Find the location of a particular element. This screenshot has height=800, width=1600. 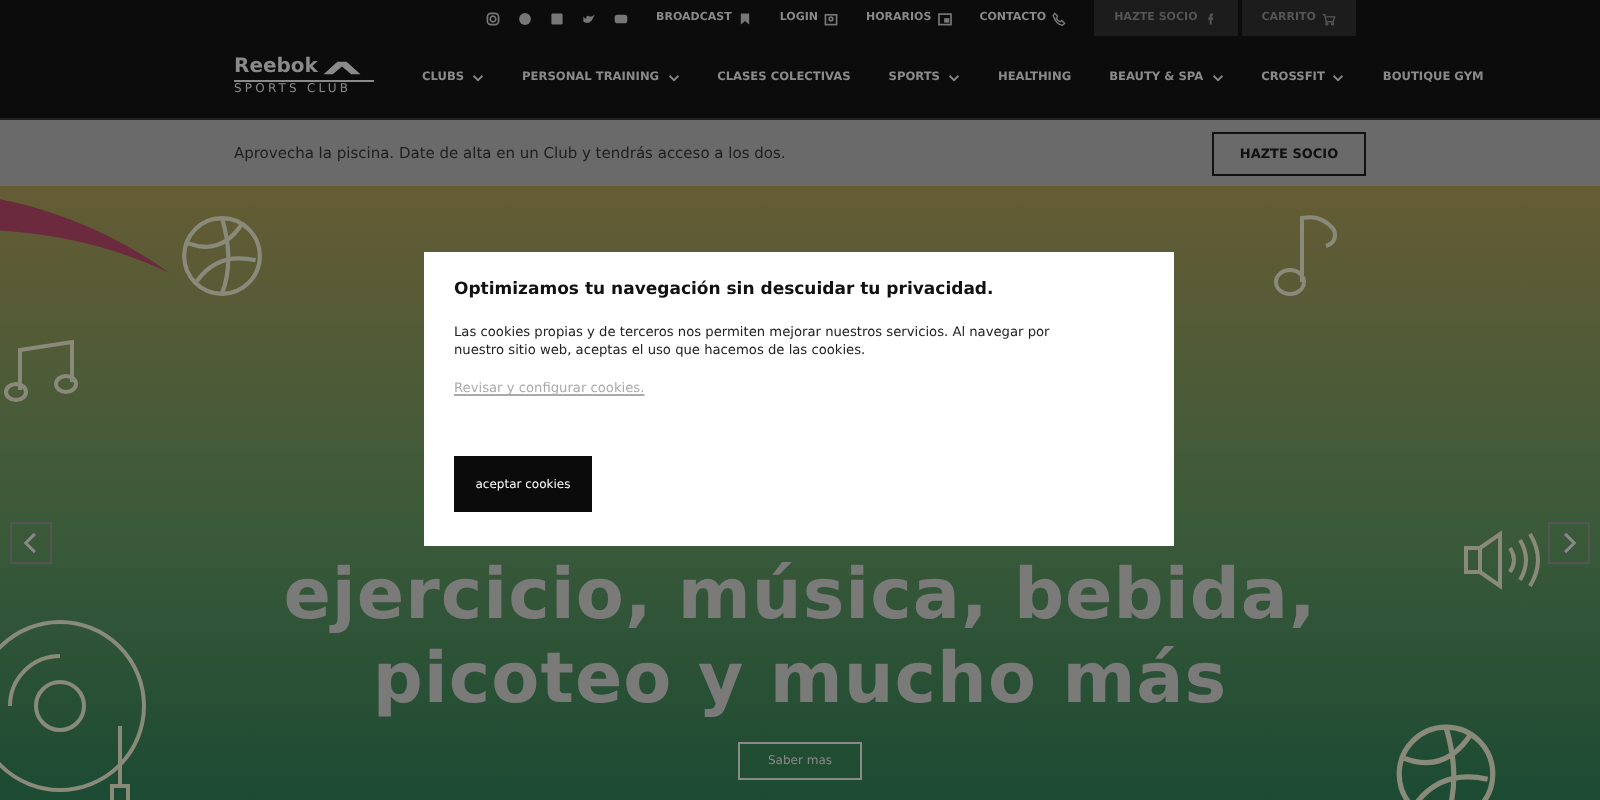

twitter-icon is located at coordinates (589, 18).